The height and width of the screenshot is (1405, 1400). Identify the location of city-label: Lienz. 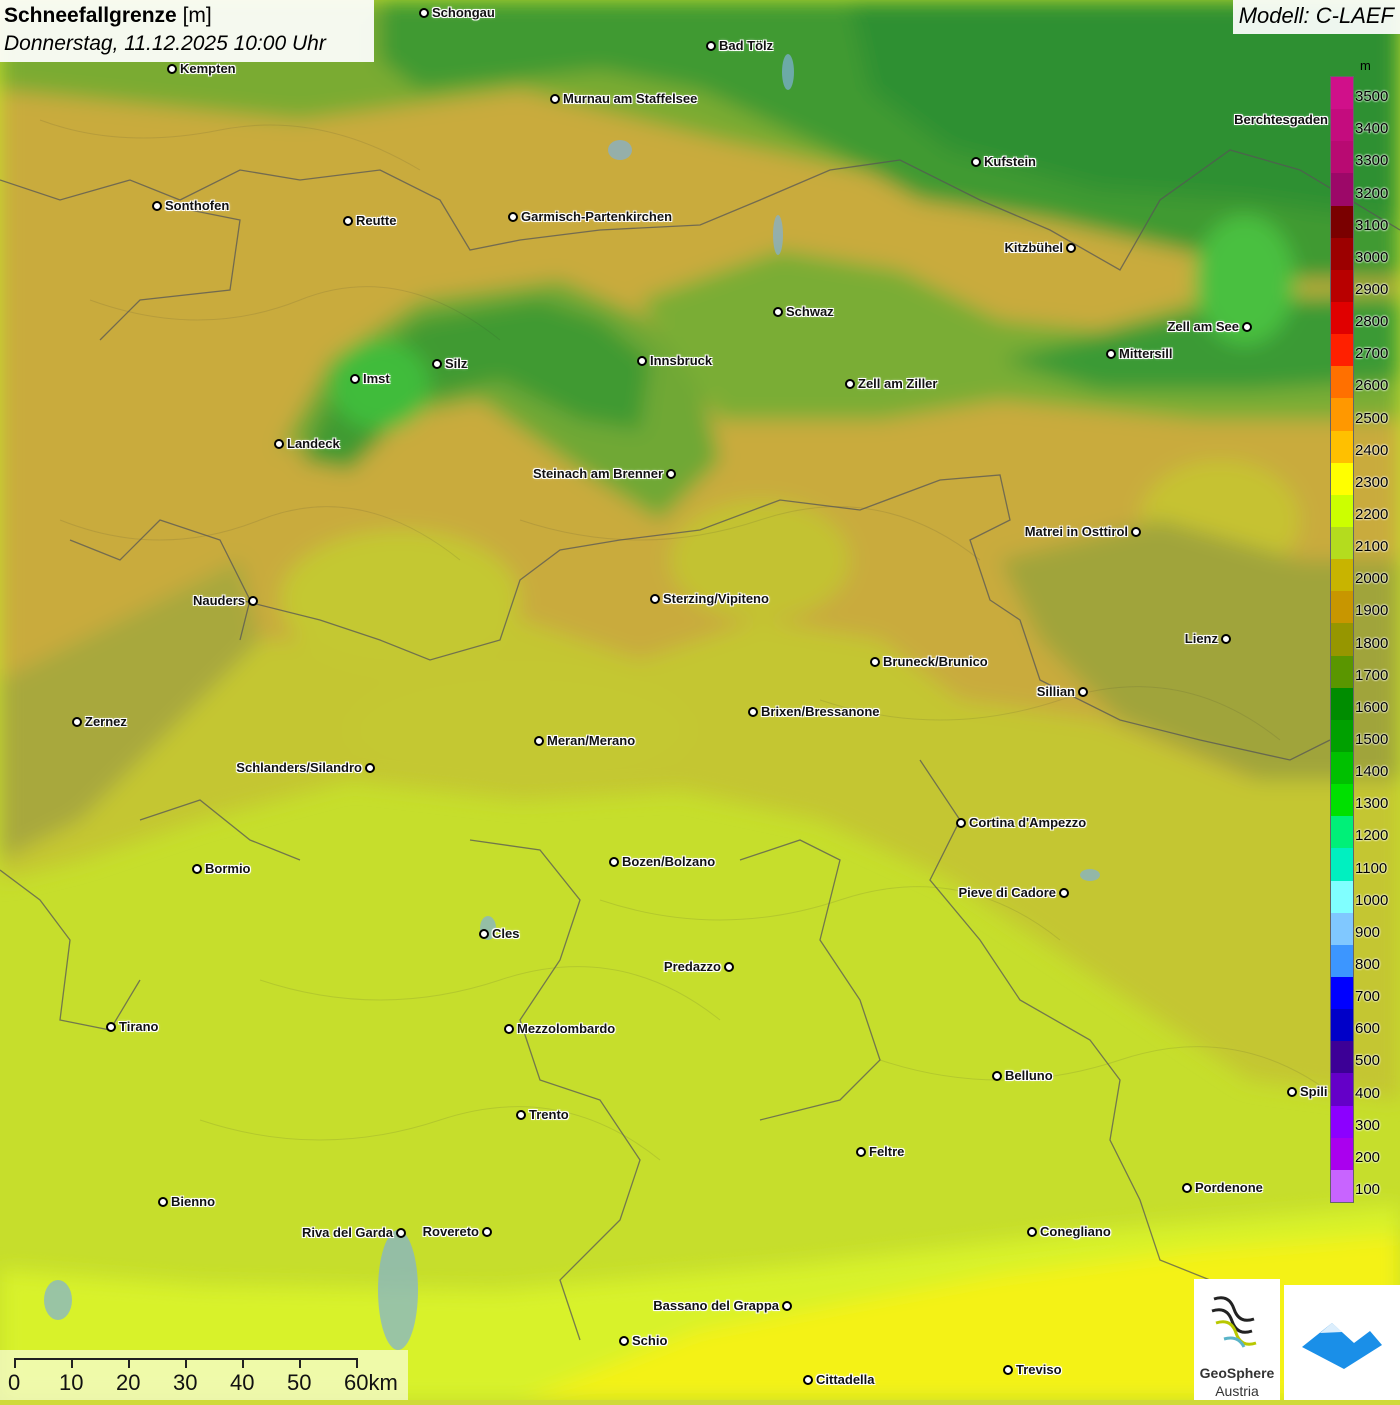
(1201, 638).